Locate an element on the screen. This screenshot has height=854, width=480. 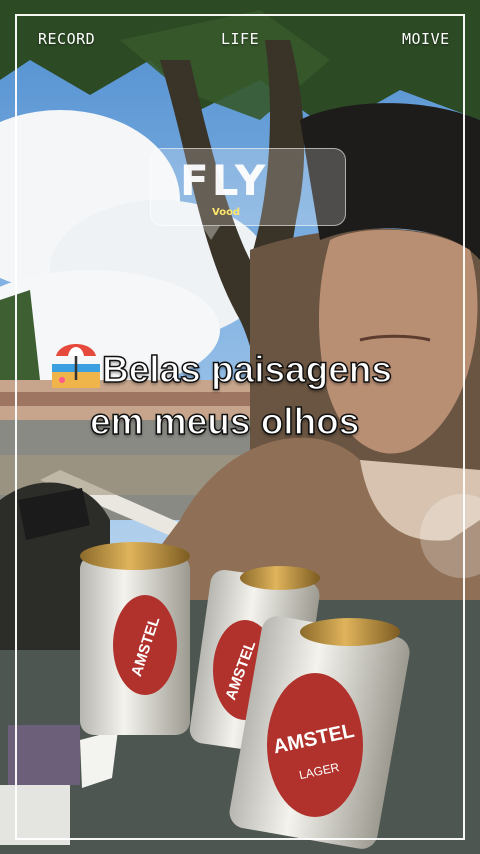
tag-movie: MOIVE is located at coordinates (426, 39).